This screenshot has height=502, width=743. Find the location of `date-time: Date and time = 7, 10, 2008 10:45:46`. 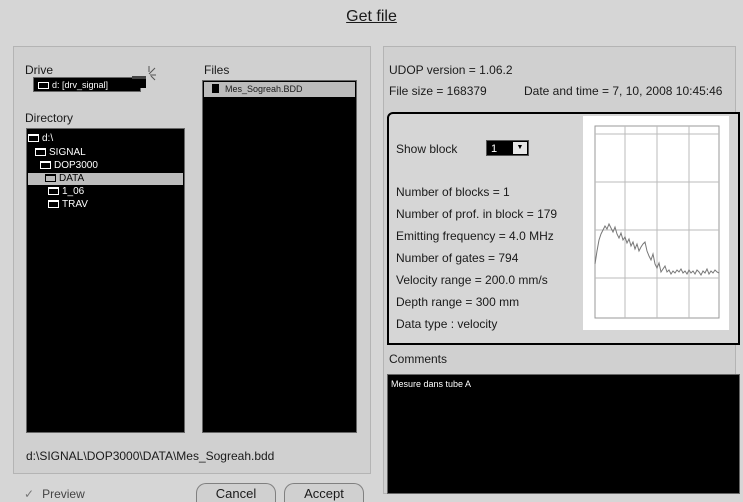

date-time: Date and time = 7, 10, 2008 10:45:46 is located at coordinates (623, 91).